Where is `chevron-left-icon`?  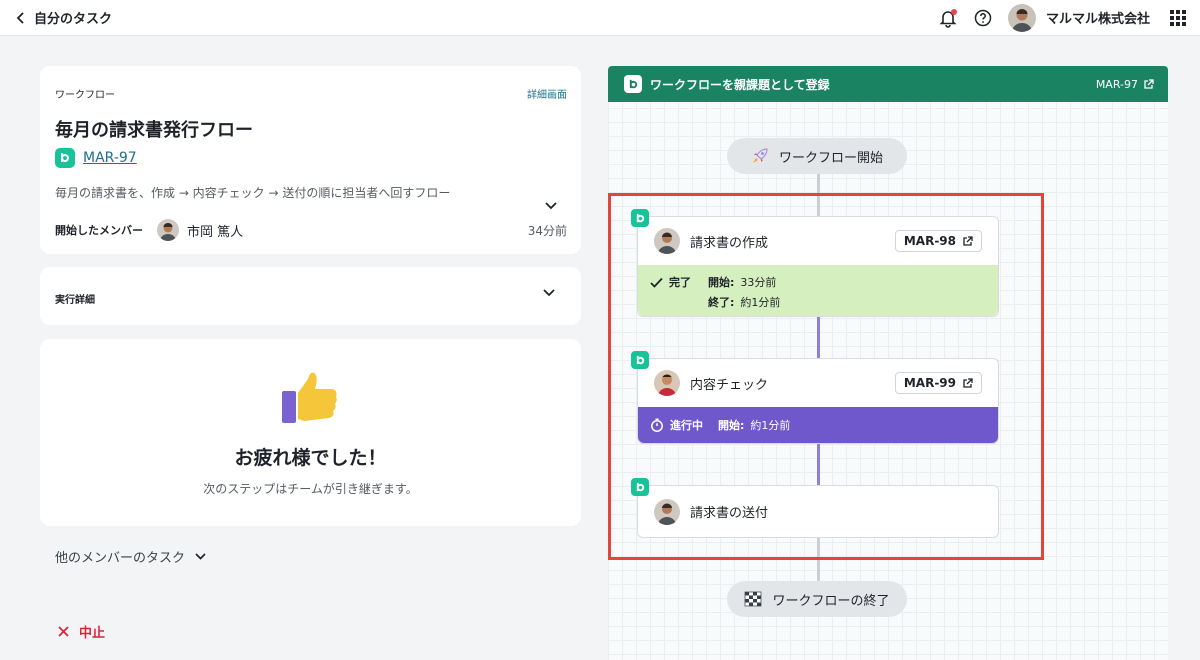 chevron-left-icon is located at coordinates (20, 17).